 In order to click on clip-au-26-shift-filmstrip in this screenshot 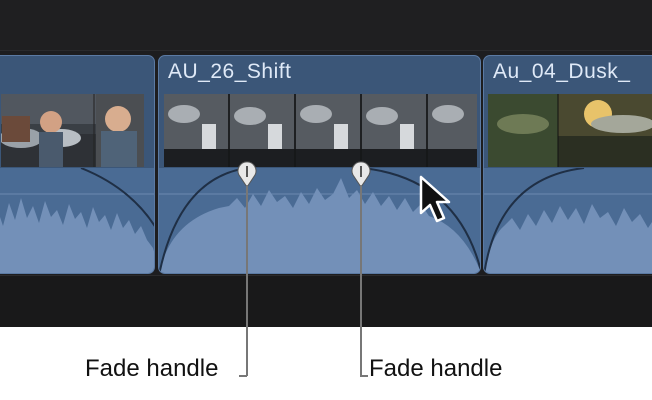, I will do `click(320, 130)`.